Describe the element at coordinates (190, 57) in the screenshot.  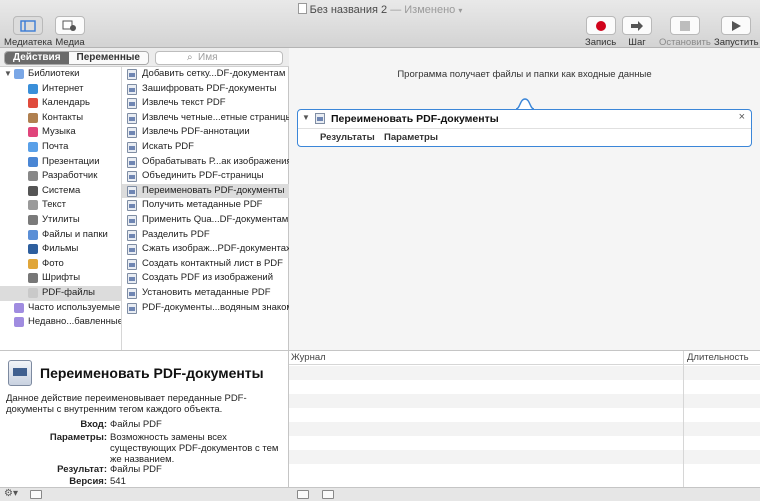
I see `search-icon: ⌕` at that location.